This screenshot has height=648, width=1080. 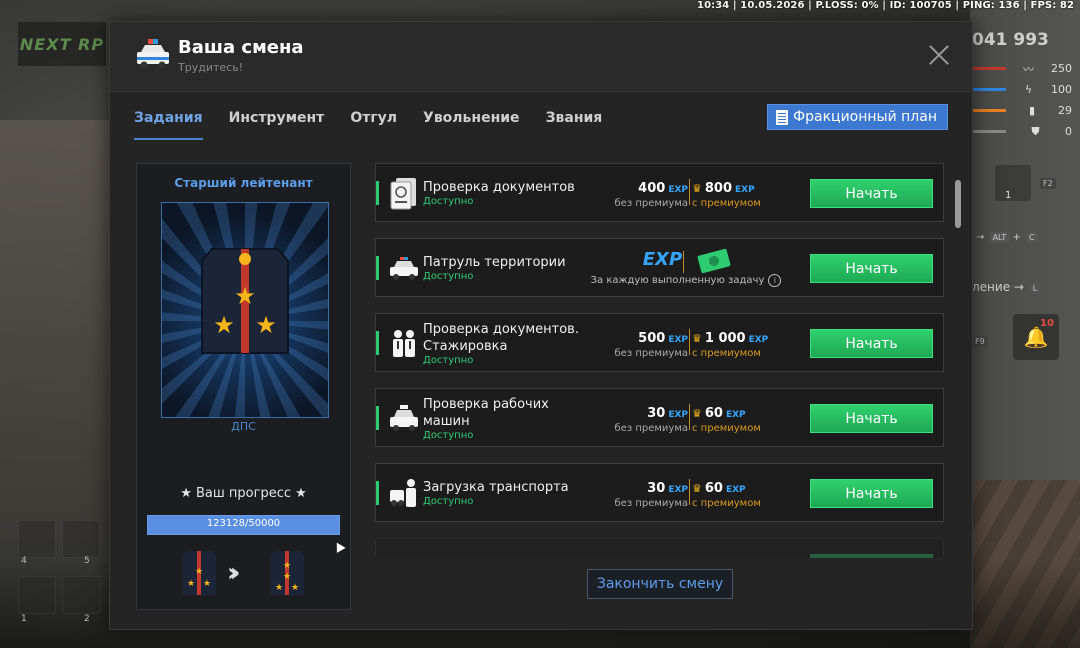 What do you see at coordinates (403, 493) in the screenshot?
I see `loader-icon` at bounding box center [403, 493].